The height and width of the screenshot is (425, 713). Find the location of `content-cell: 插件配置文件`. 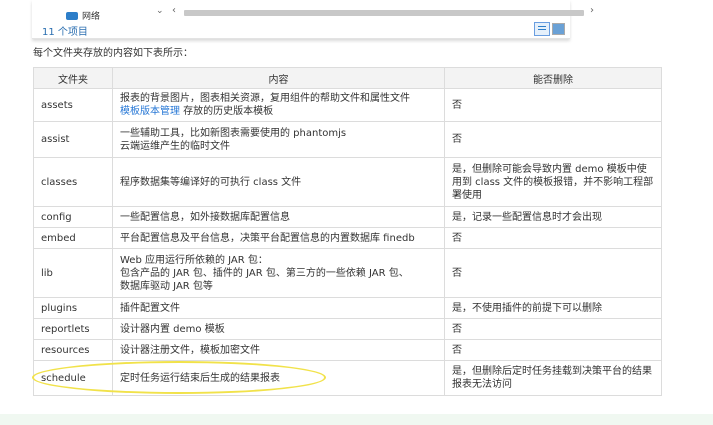

content-cell: 插件配置文件 is located at coordinates (278, 308).